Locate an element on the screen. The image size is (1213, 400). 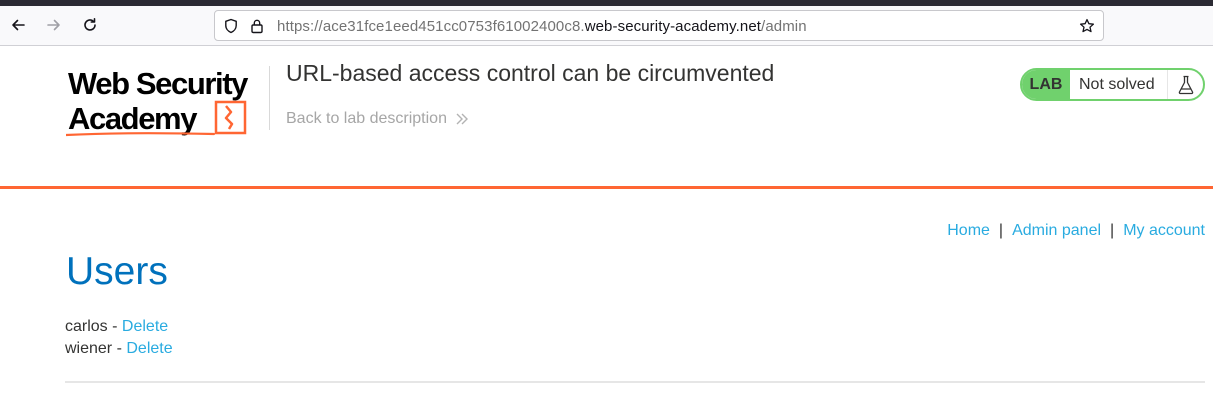
url-path: /admin is located at coordinates (784, 26).